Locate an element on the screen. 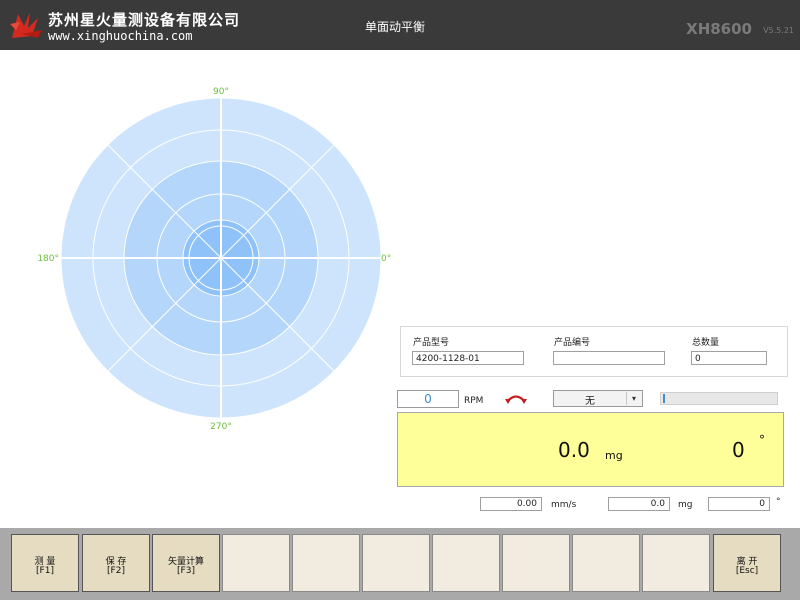  product-serial-label: 产品编号 is located at coordinates (572, 343).